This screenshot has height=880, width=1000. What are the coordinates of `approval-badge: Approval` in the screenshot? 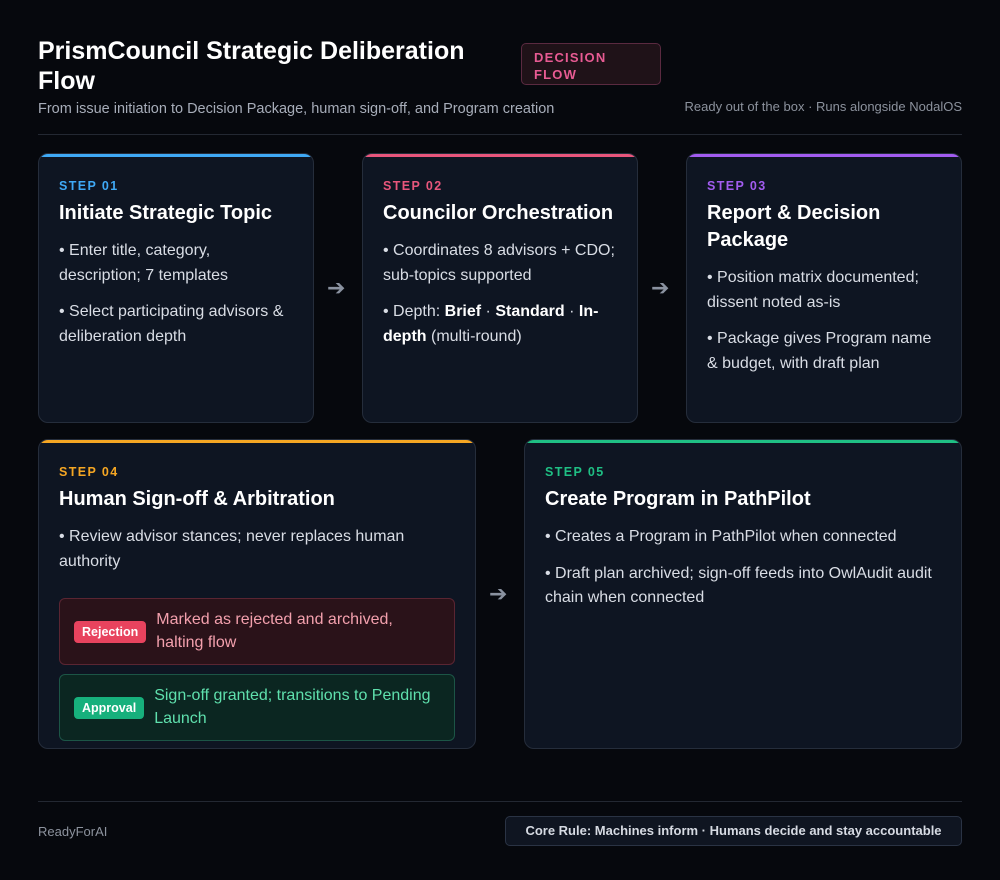 It's located at (109, 707).